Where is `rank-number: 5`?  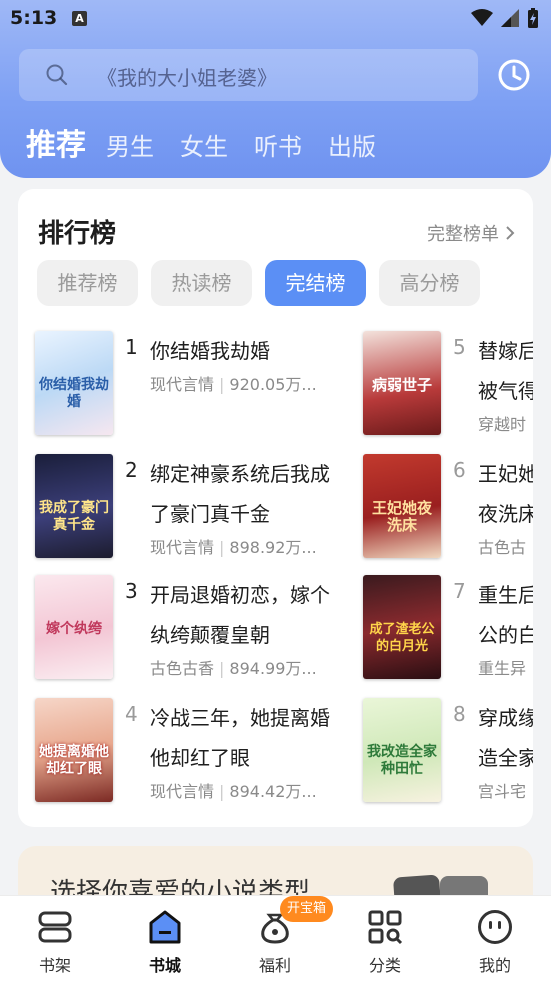 rank-number: 5 is located at coordinates (459, 347).